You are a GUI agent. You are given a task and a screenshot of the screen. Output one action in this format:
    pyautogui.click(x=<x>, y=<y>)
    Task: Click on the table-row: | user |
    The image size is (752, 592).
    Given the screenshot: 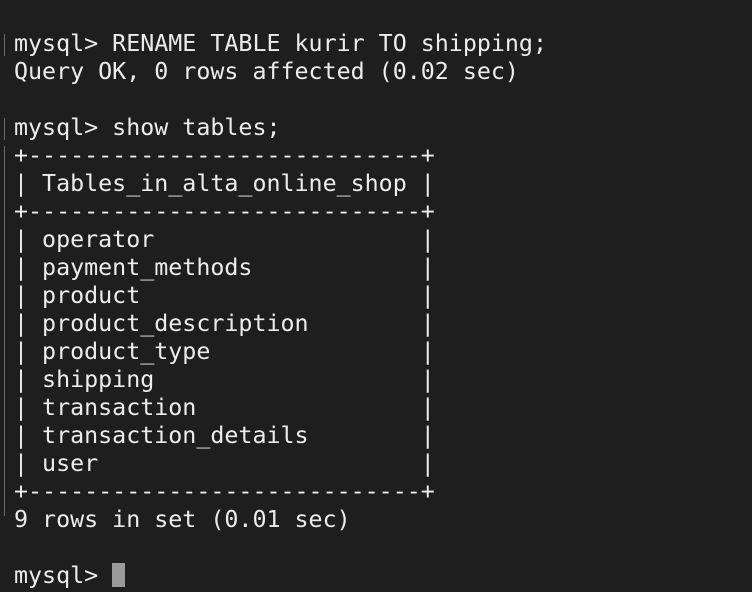 What is the action you would take?
    pyautogui.click(x=224, y=463)
    